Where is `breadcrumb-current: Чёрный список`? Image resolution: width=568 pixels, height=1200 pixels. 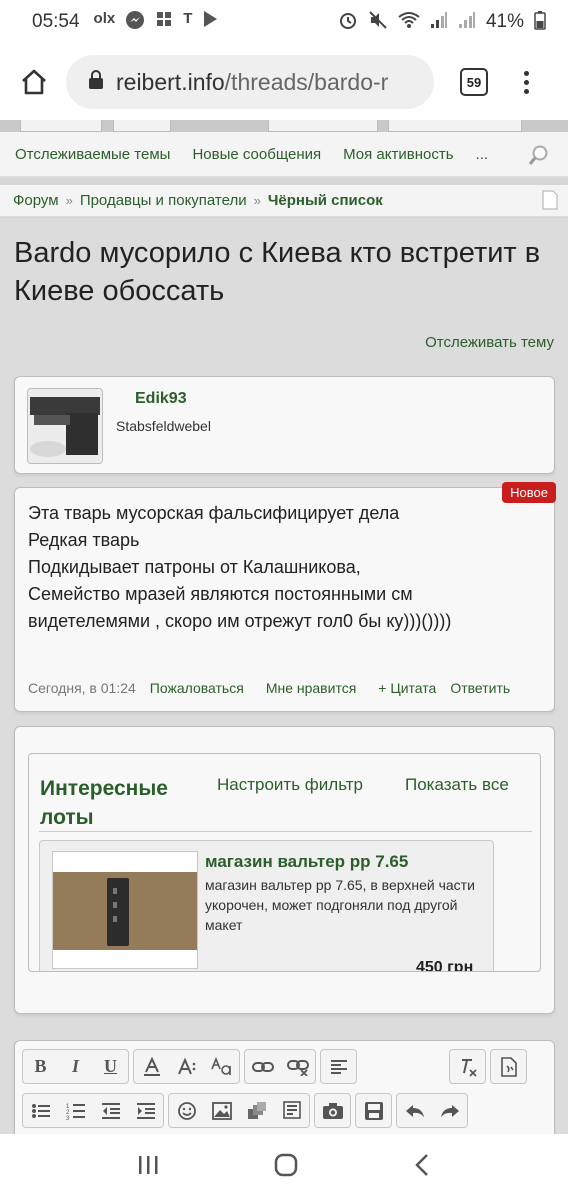 breadcrumb-current: Чёрный список is located at coordinates (325, 200).